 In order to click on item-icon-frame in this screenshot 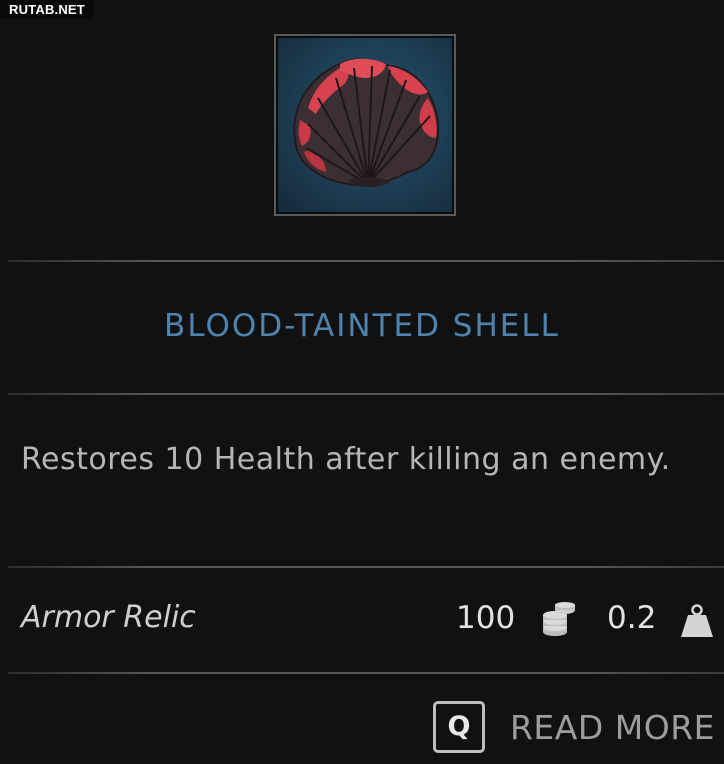, I will do `click(365, 125)`.